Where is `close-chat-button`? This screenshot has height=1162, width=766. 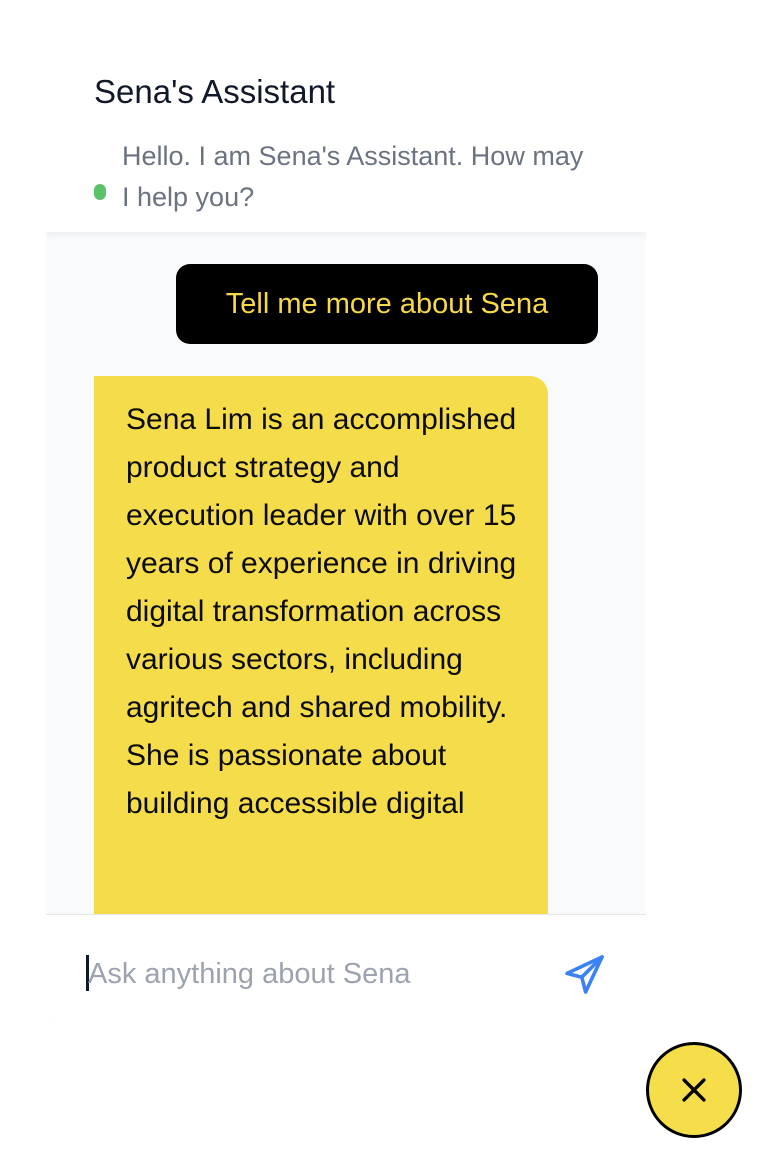 close-chat-button is located at coordinates (694, 1090).